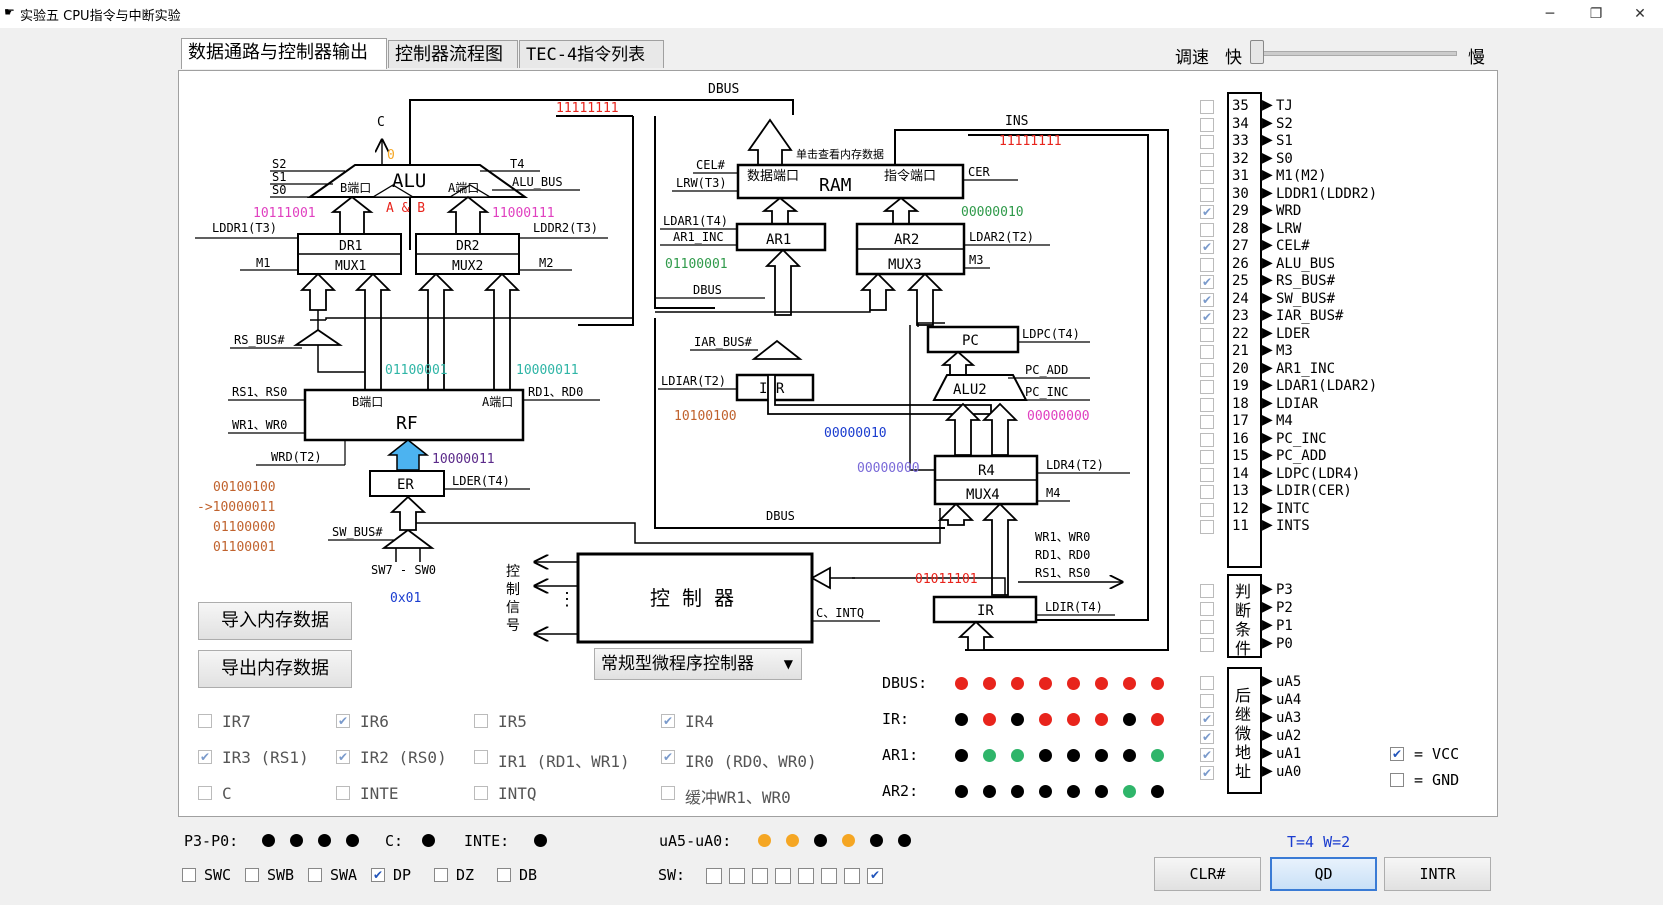 Image resolution: width=1663 pixels, height=905 pixels. I want to click on r4-label: R4, so click(986, 471).